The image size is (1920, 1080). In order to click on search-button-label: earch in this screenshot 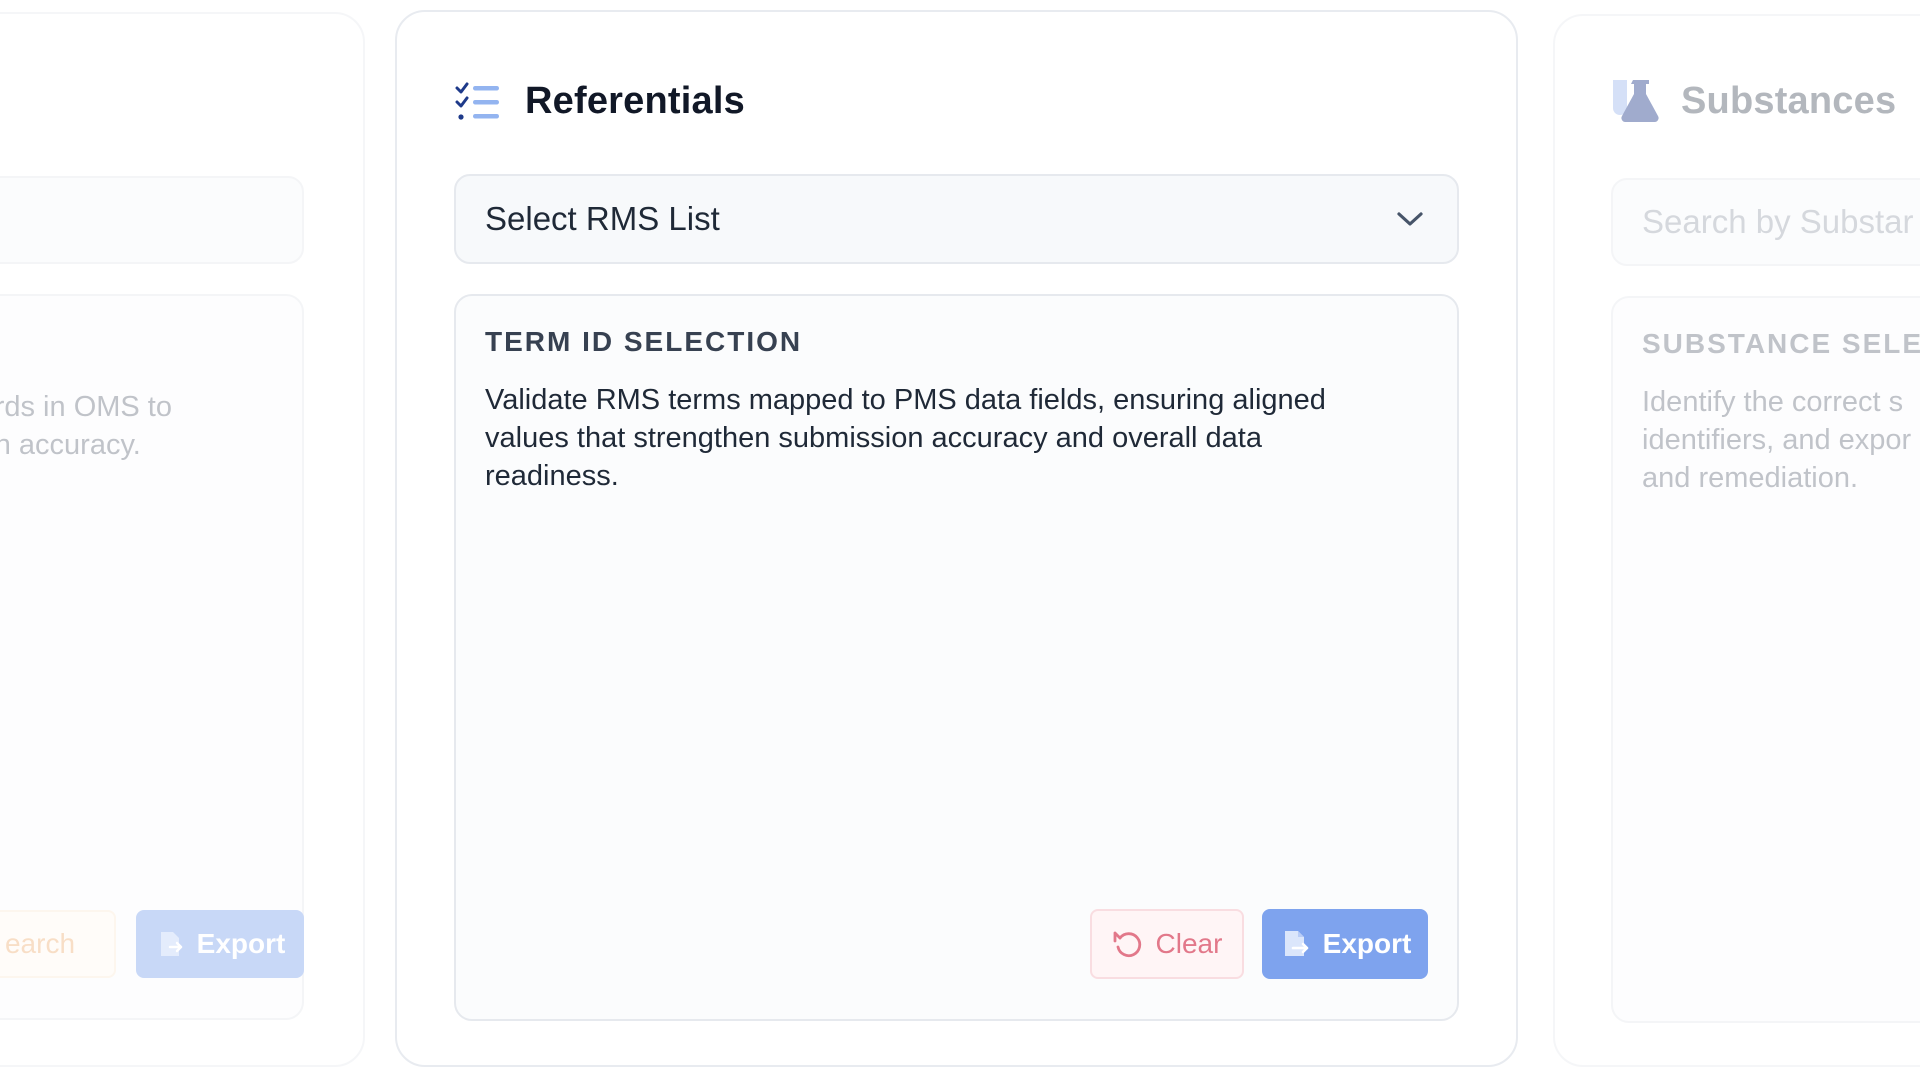, I will do `click(40, 943)`.